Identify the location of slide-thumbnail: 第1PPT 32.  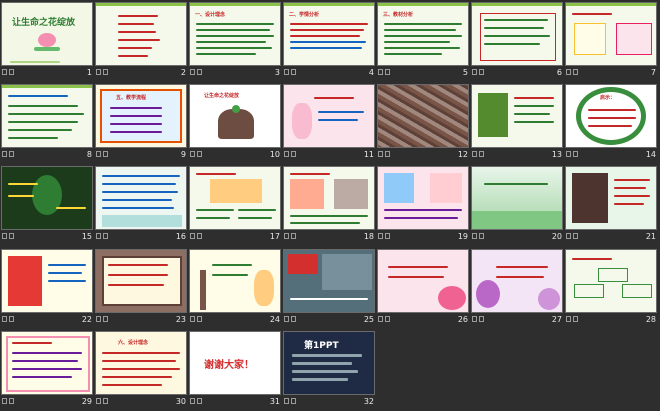
(330, 371).